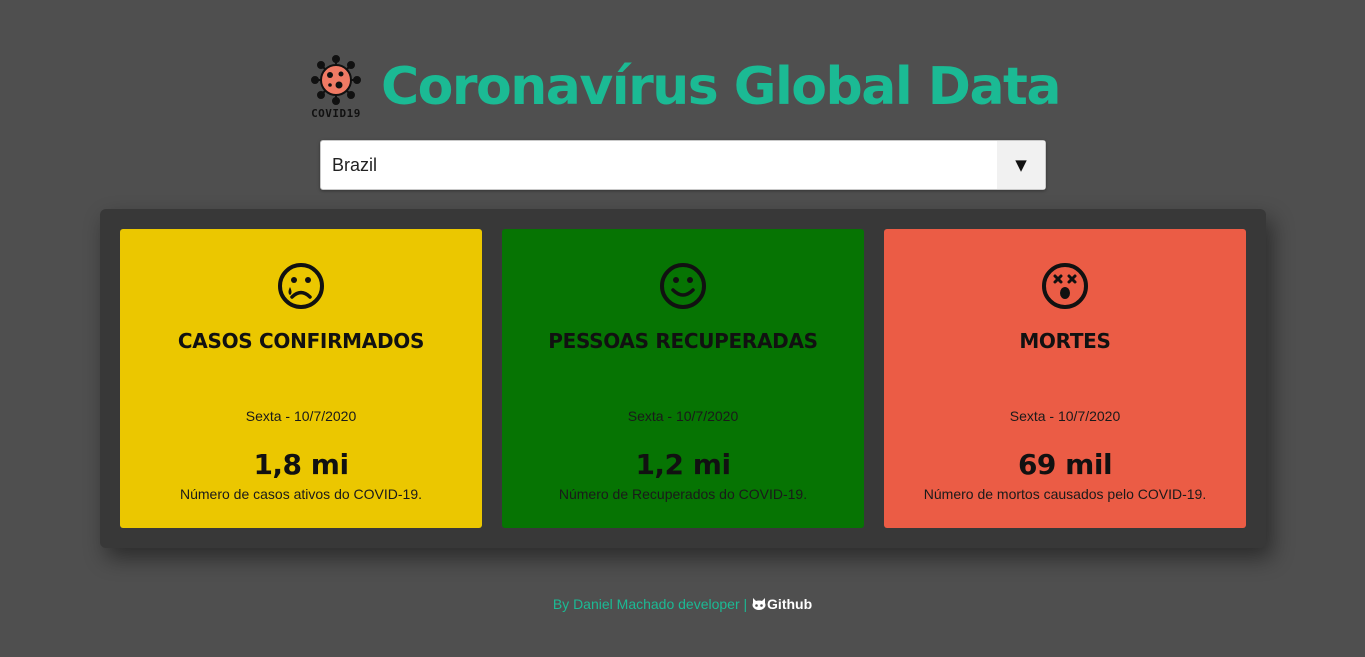 Image resolution: width=1365 pixels, height=657 pixels. What do you see at coordinates (683, 464) in the screenshot?
I see `card-value: 1,2 mi` at bounding box center [683, 464].